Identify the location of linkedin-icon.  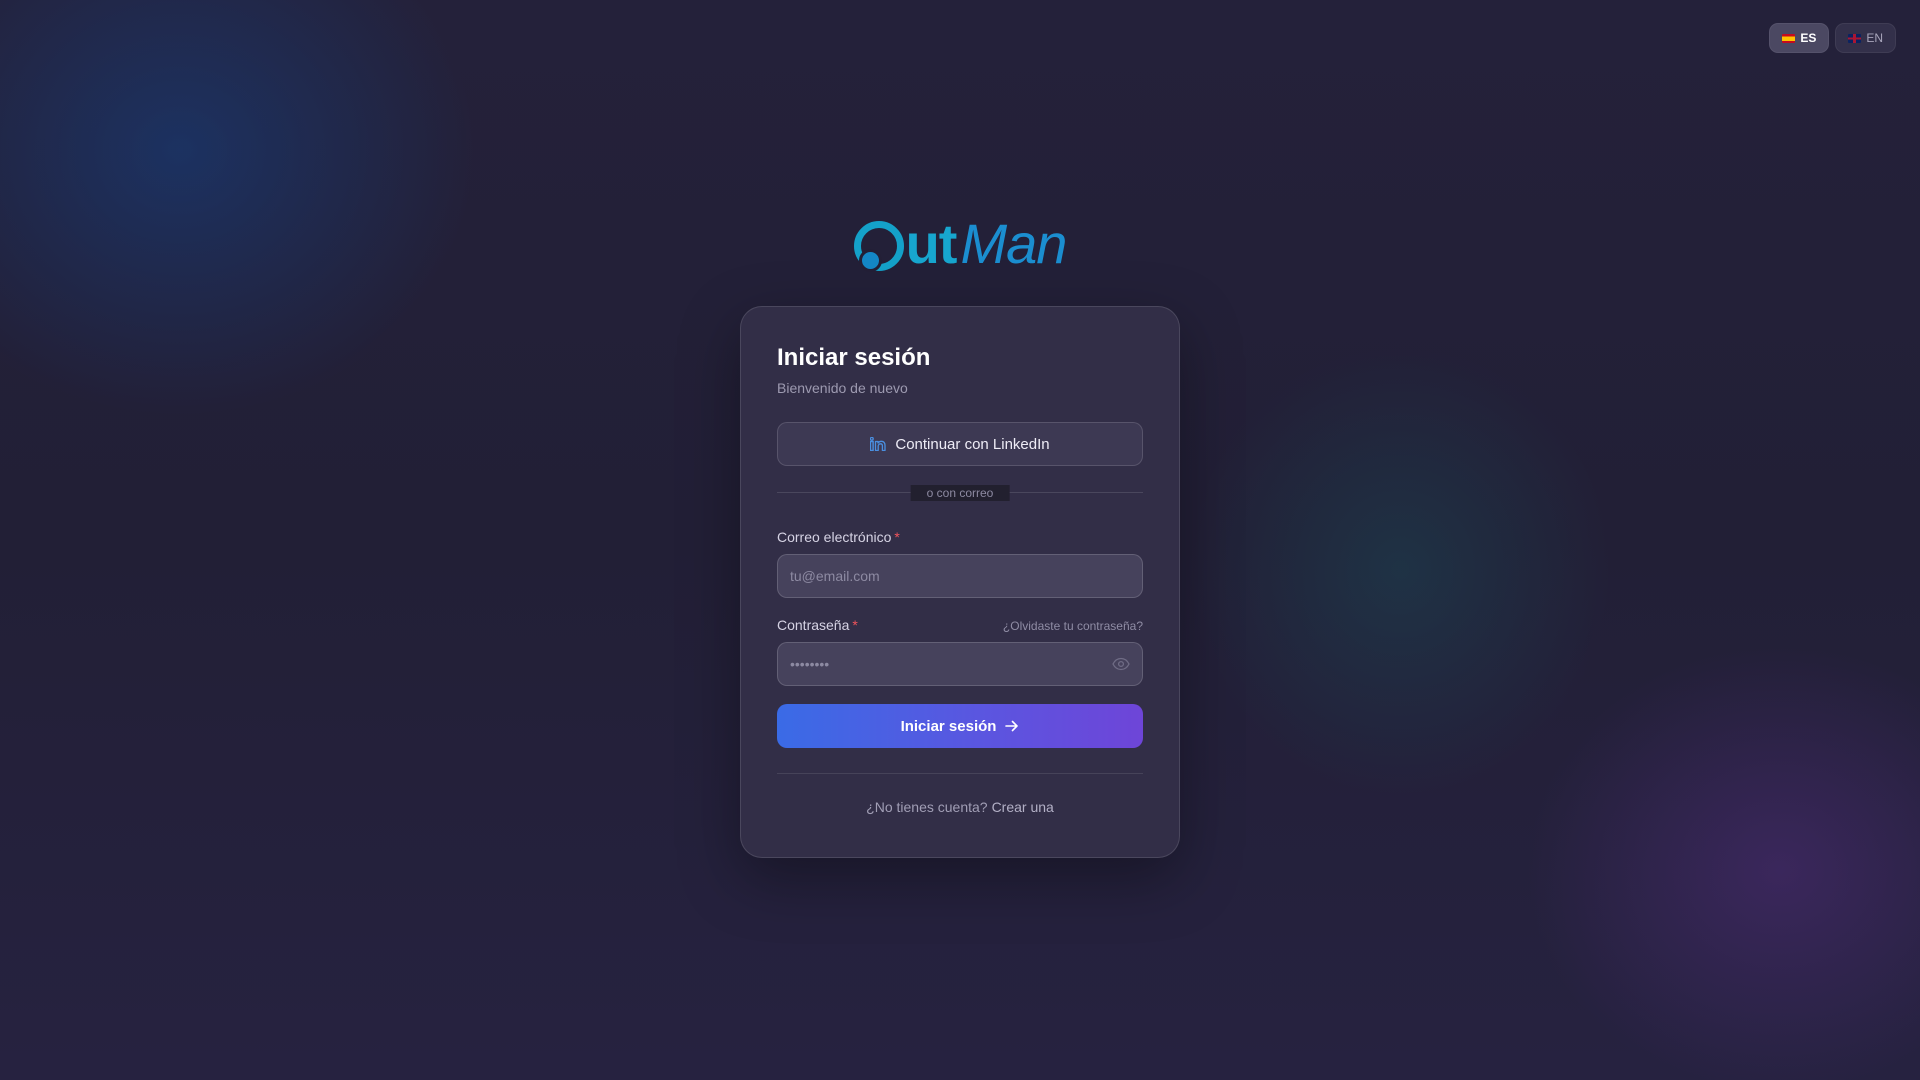
(878, 444).